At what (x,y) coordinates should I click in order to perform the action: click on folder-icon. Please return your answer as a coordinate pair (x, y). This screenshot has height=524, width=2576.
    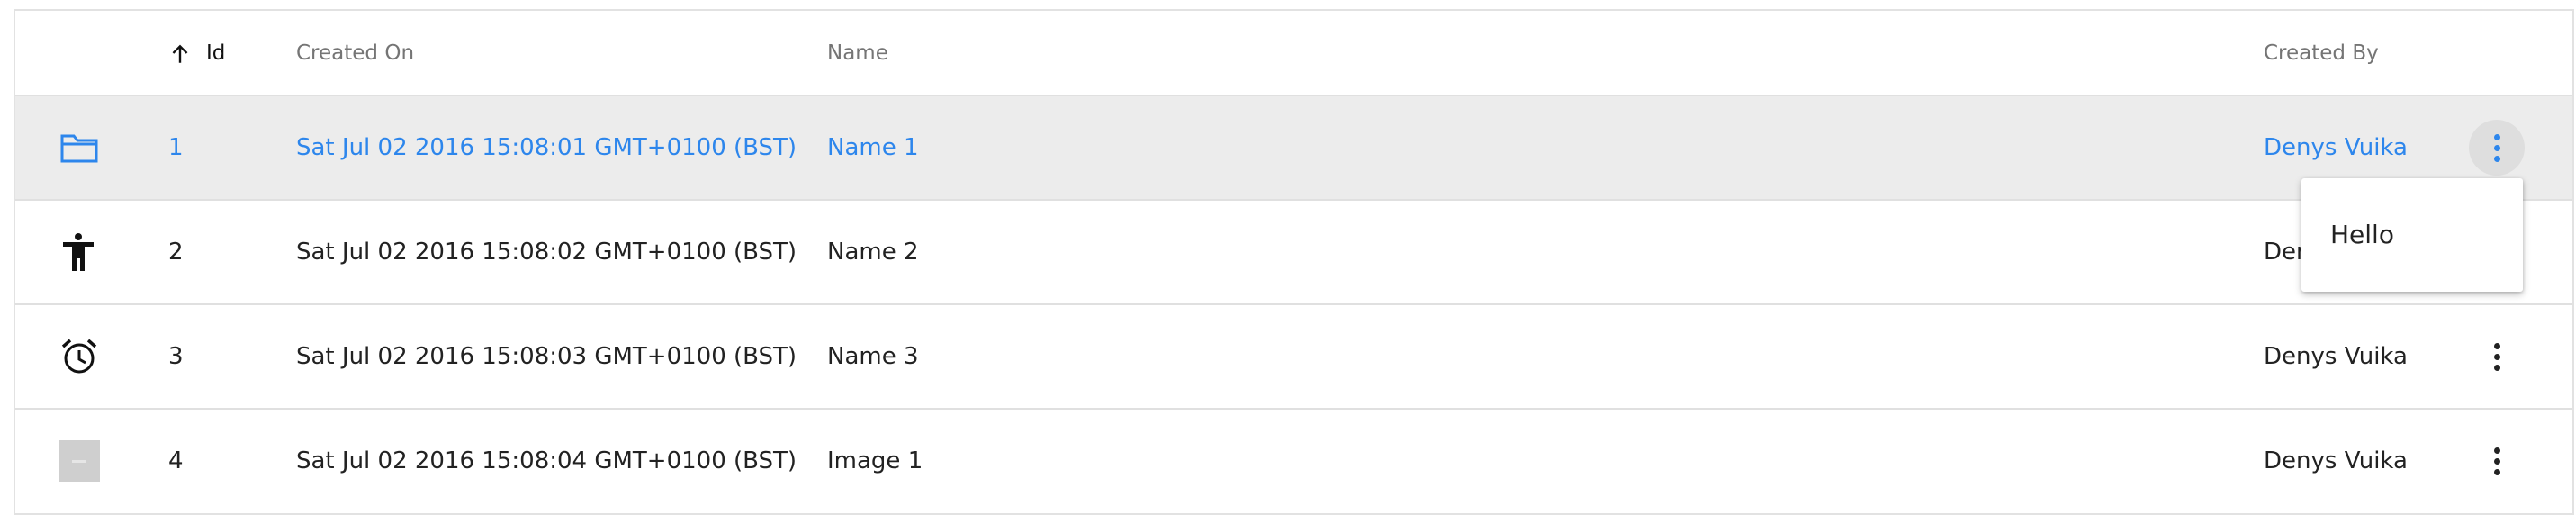
    Looking at the image, I should click on (79, 147).